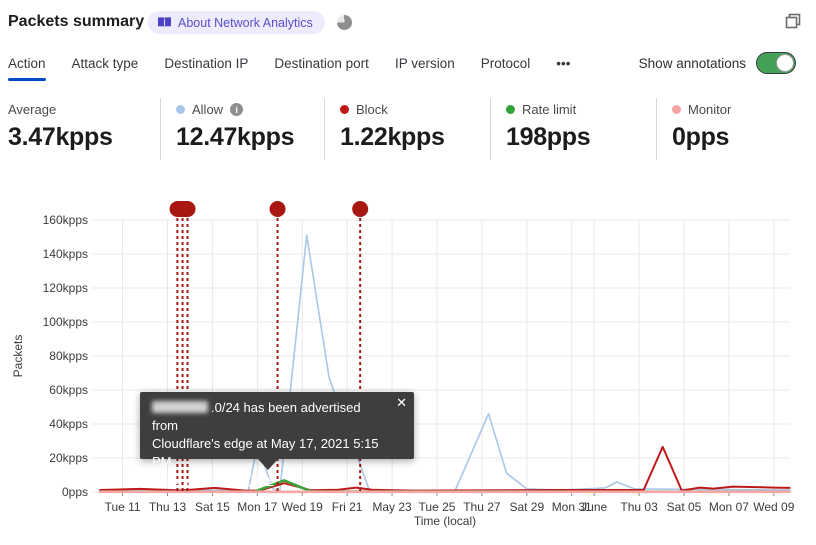  What do you see at coordinates (245, 22) in the screenshot?
I see `badge-label: About Network Analytics` at bounding box center [245, 22].